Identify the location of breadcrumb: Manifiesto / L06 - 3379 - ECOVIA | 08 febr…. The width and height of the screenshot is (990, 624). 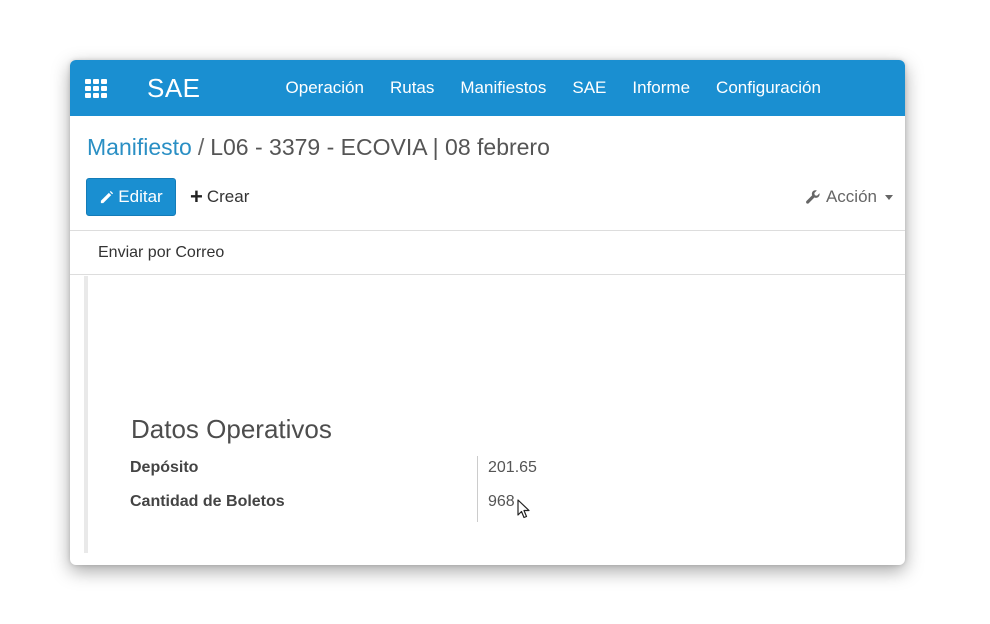
(318, 147).